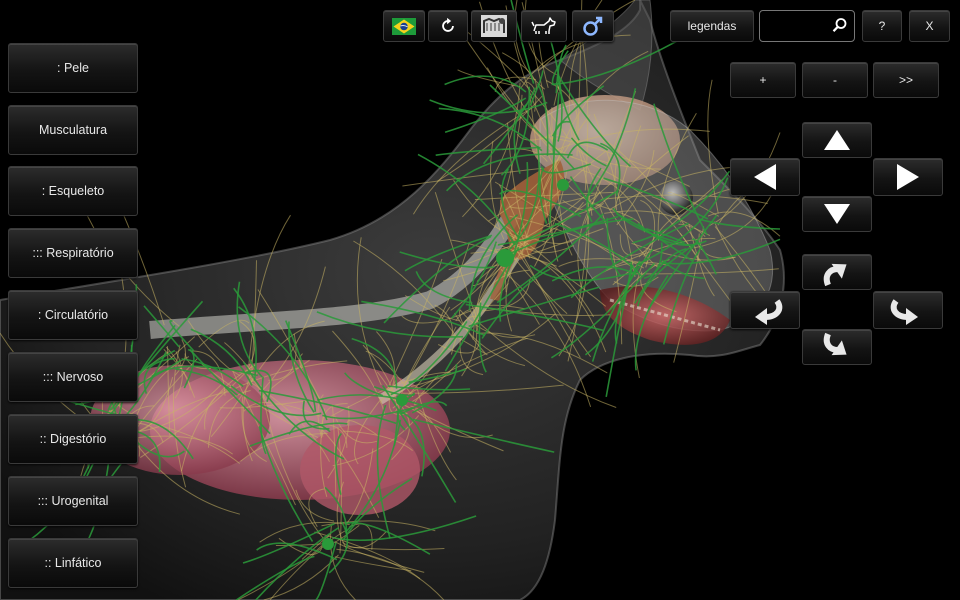  I want to click on help-button: ?, so click(882, 26).